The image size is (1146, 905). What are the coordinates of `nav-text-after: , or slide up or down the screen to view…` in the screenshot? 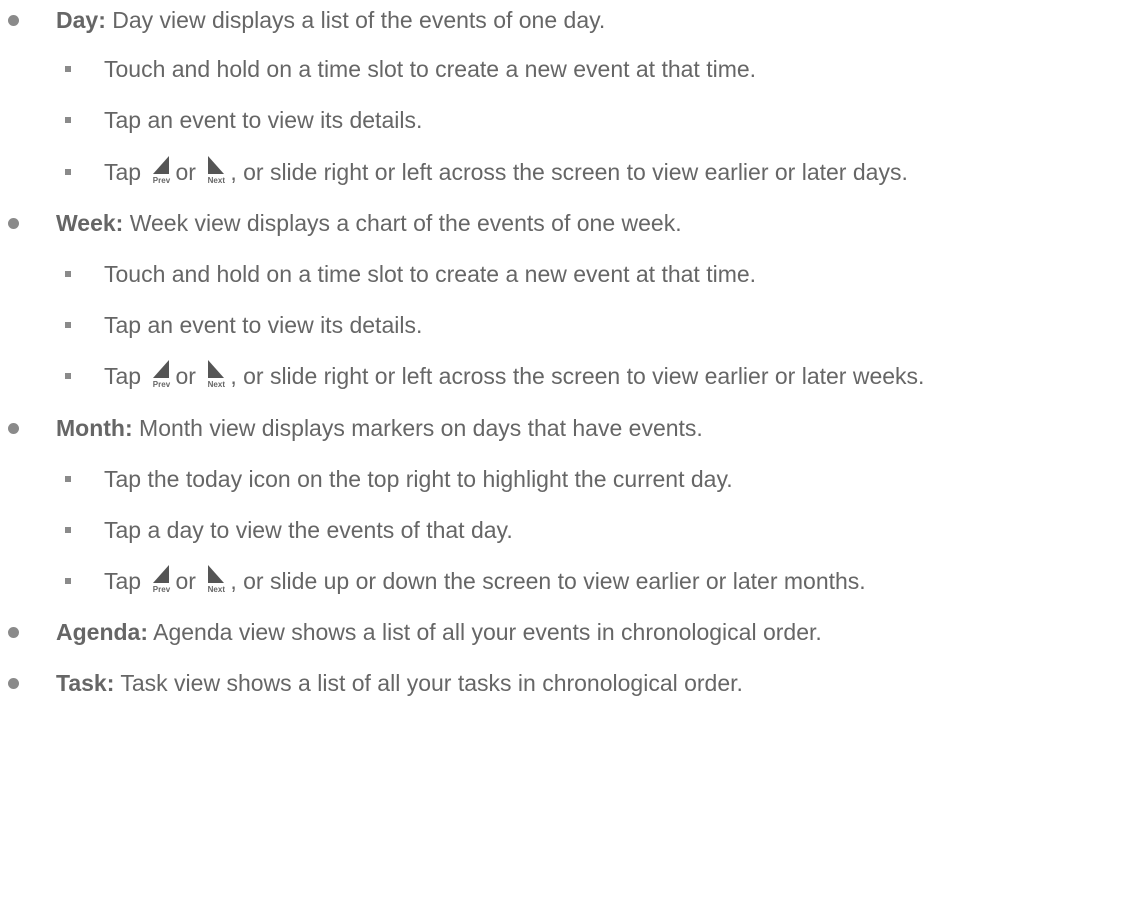 It's located at (548, 581).